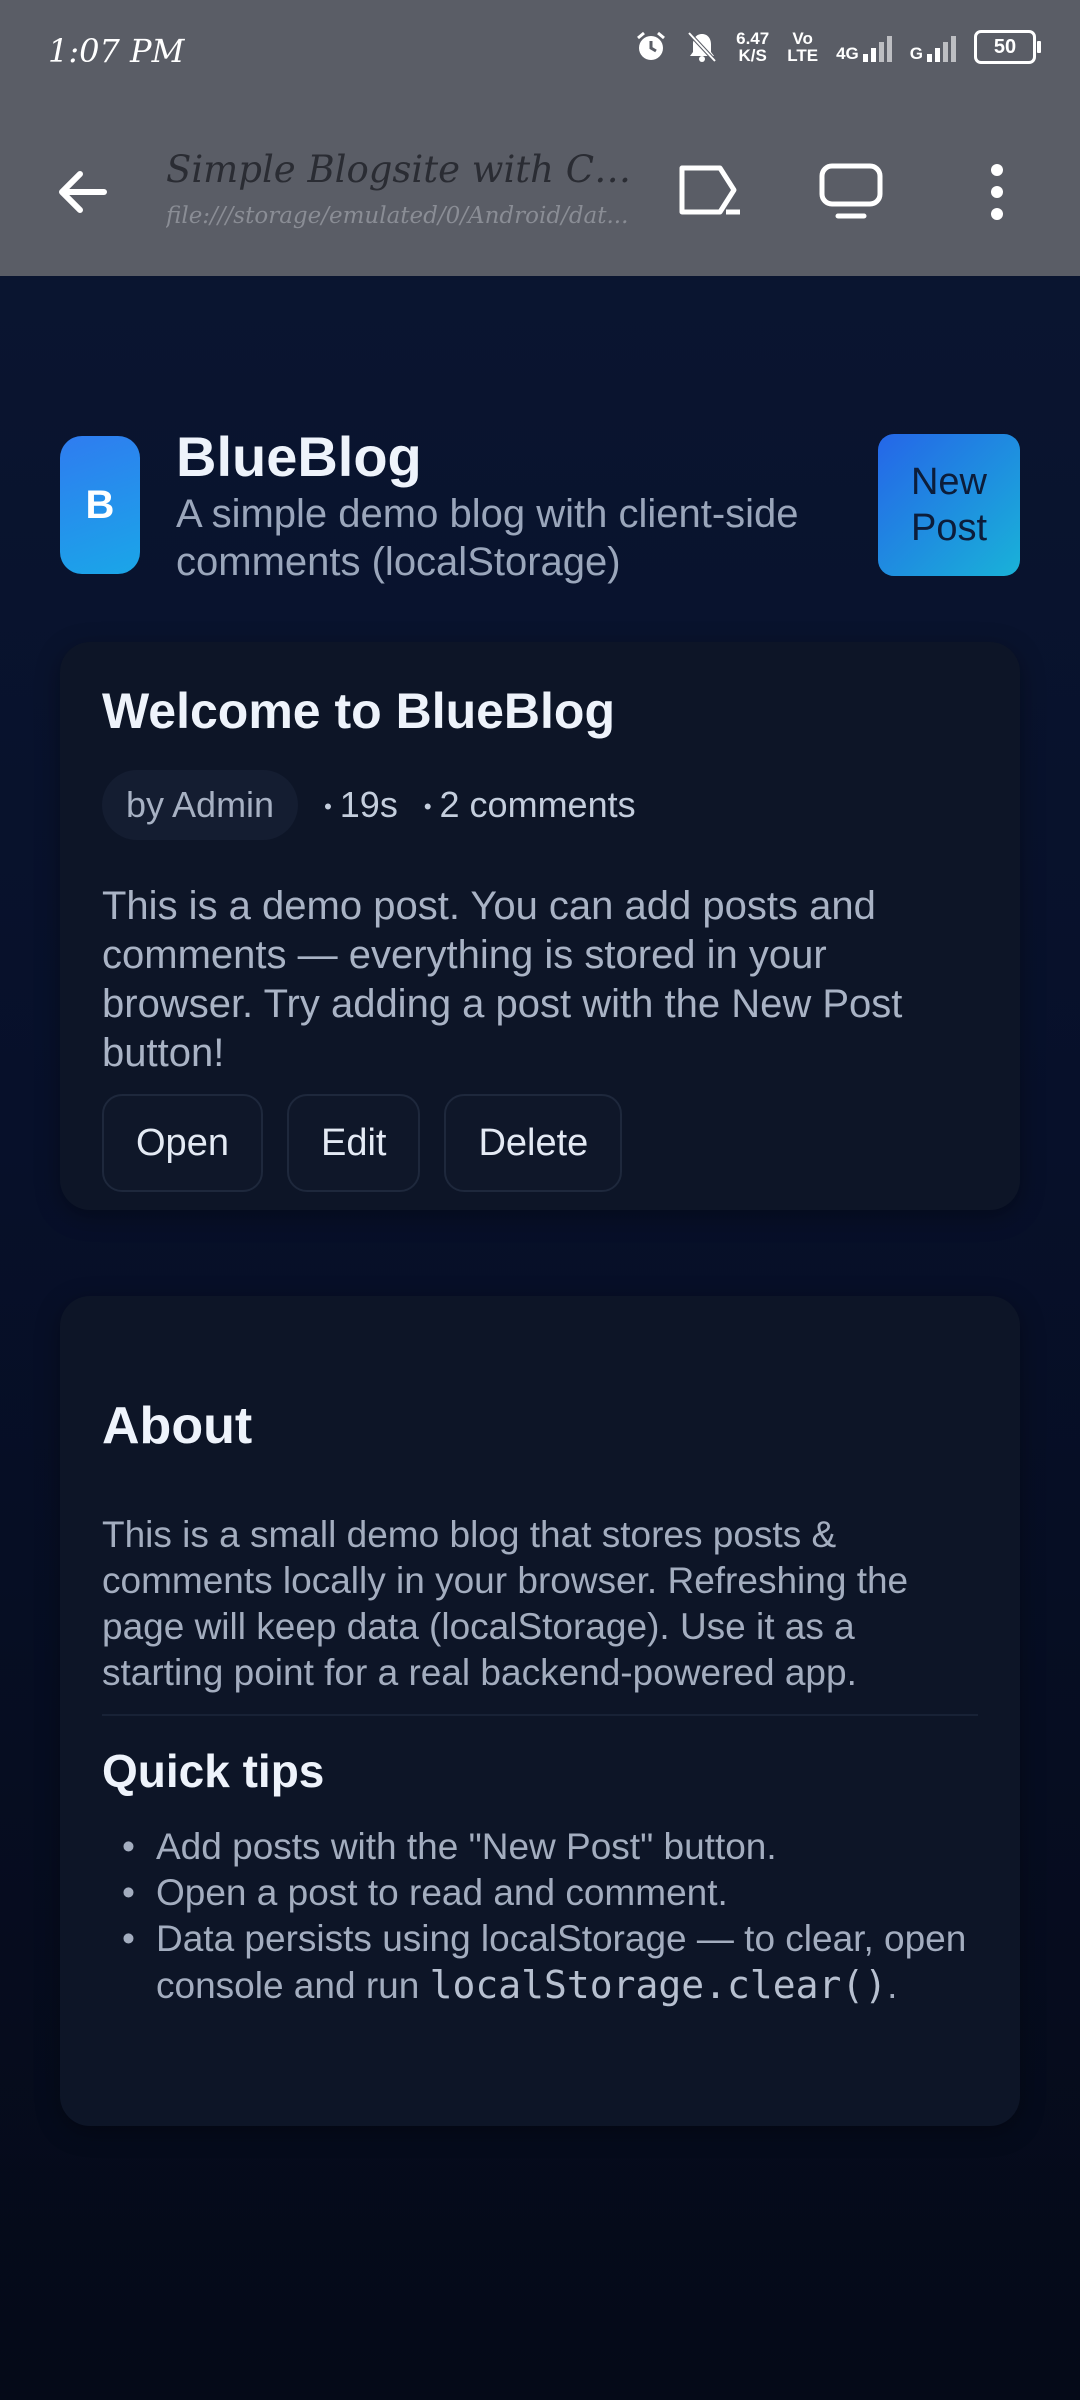 This screenshot has height=2400, width=1080. I want to click on volte-bottom: LTE, so click(803, 55).